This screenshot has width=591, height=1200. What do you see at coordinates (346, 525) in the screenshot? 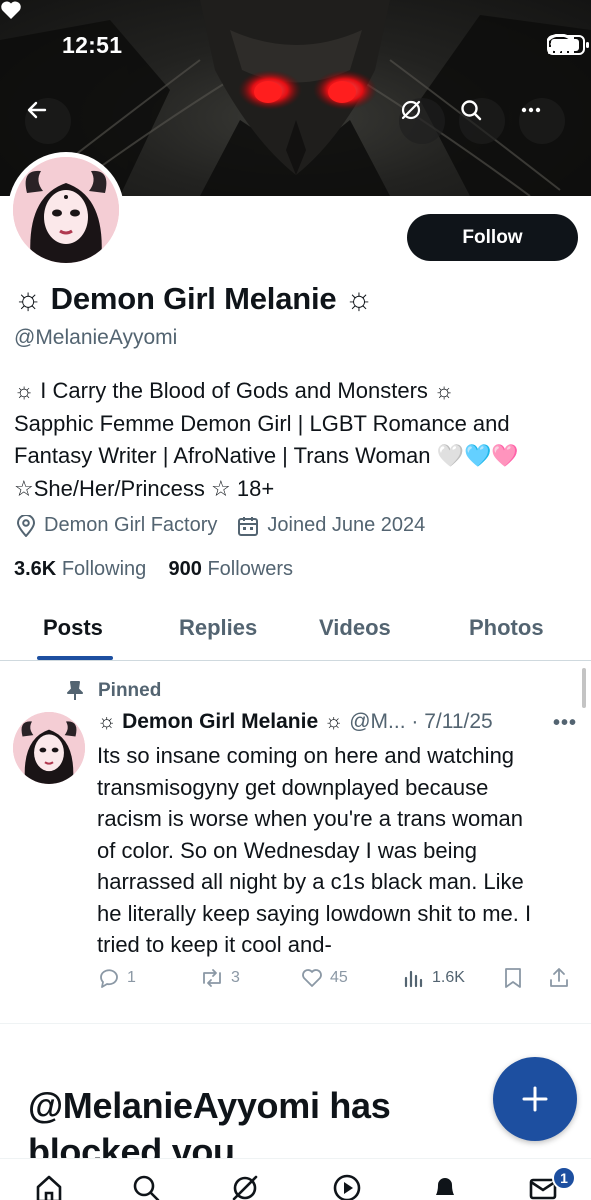
I see `joined-text: Joined June 2024` at bounding box center [346, 525].